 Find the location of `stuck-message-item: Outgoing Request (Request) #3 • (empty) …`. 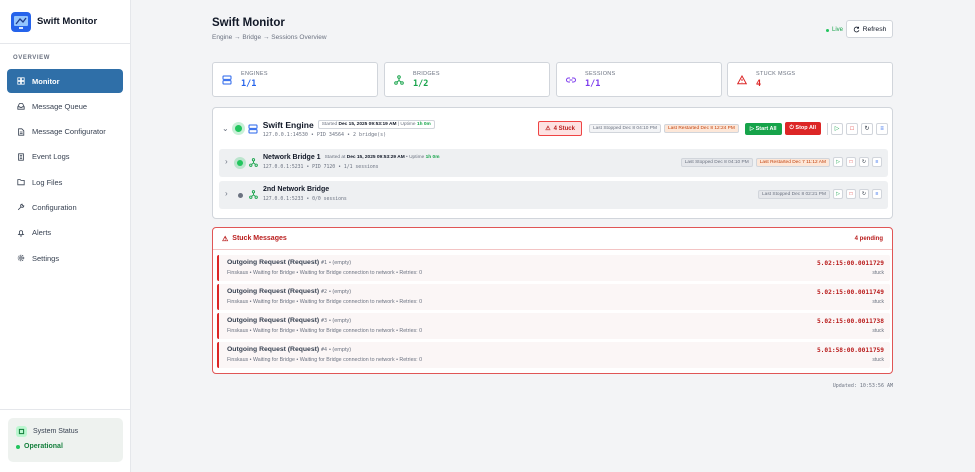

stuck-message-item: Outgoing Request (Request) #3 • (empty) … is located at coordinates (553, 326).